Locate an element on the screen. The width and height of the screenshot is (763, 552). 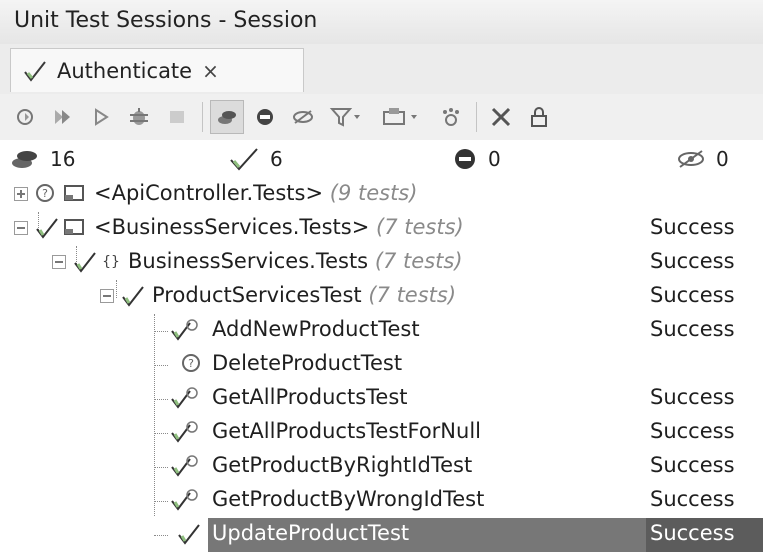
debug-button is located at coordinates (139, 117).